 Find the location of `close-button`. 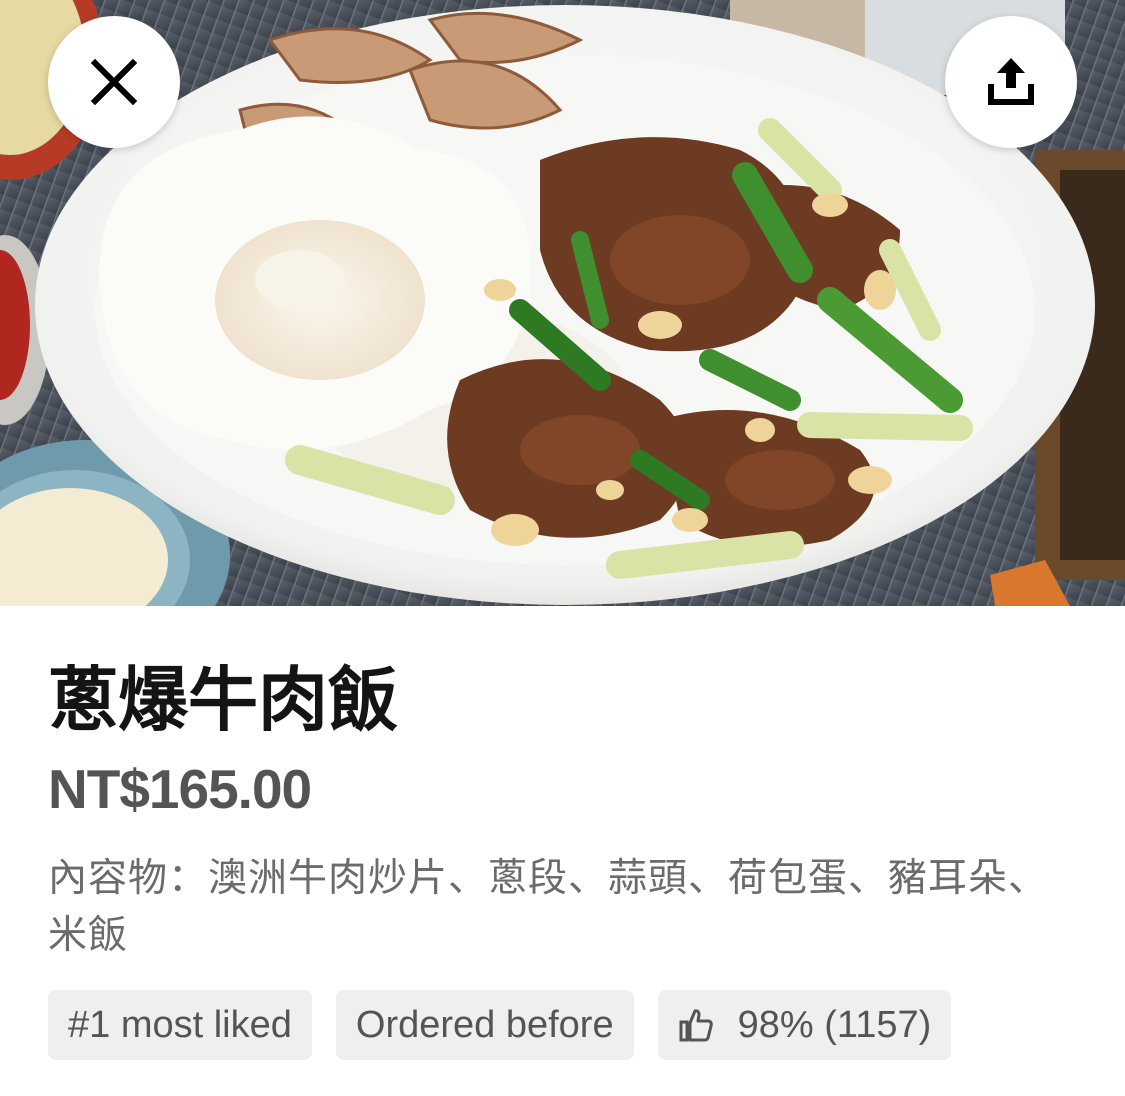

close-button is located at coordinates (114, 82).